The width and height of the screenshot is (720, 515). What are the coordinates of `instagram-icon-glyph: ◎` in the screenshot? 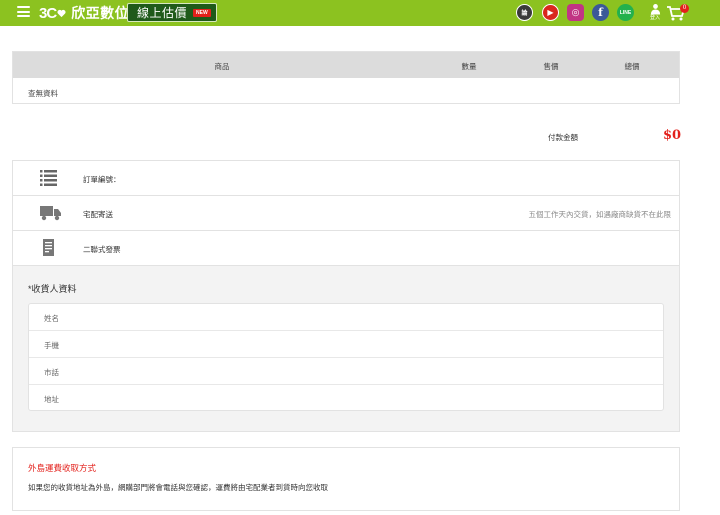 It's located at (575, 12).